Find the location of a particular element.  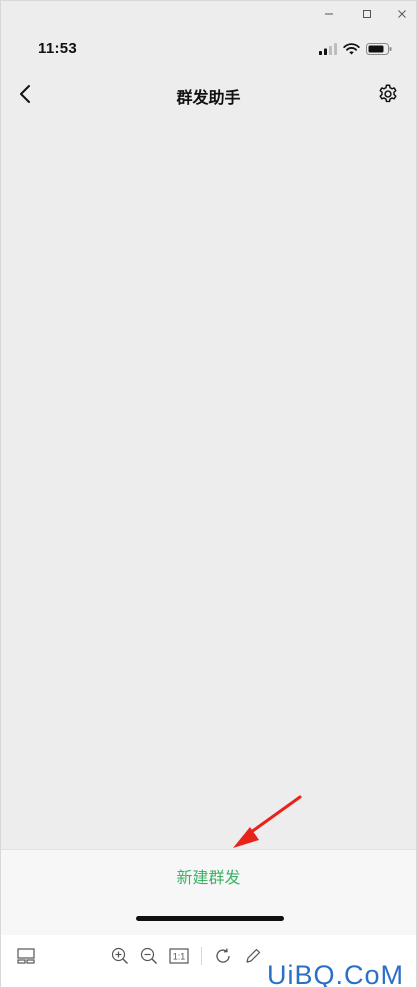

status-bar: 11:53 is located at coordinates (208, 49).